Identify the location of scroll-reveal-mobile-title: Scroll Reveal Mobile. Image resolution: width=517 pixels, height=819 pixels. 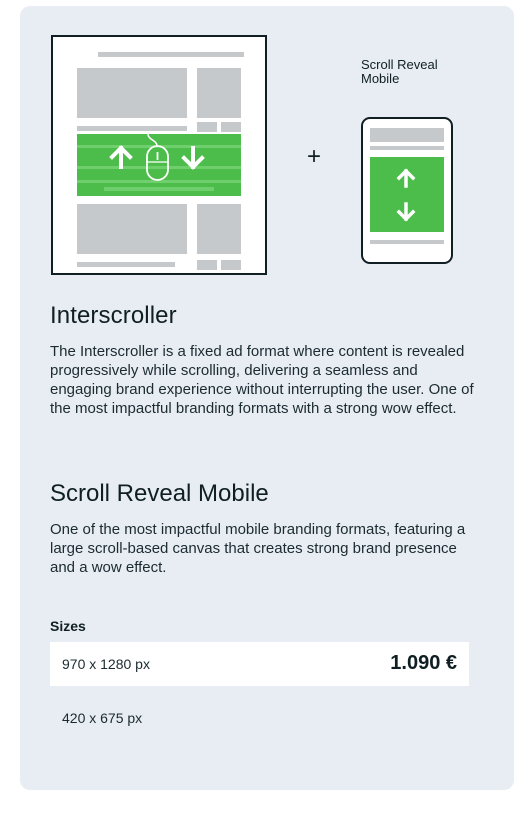
(159, 493).